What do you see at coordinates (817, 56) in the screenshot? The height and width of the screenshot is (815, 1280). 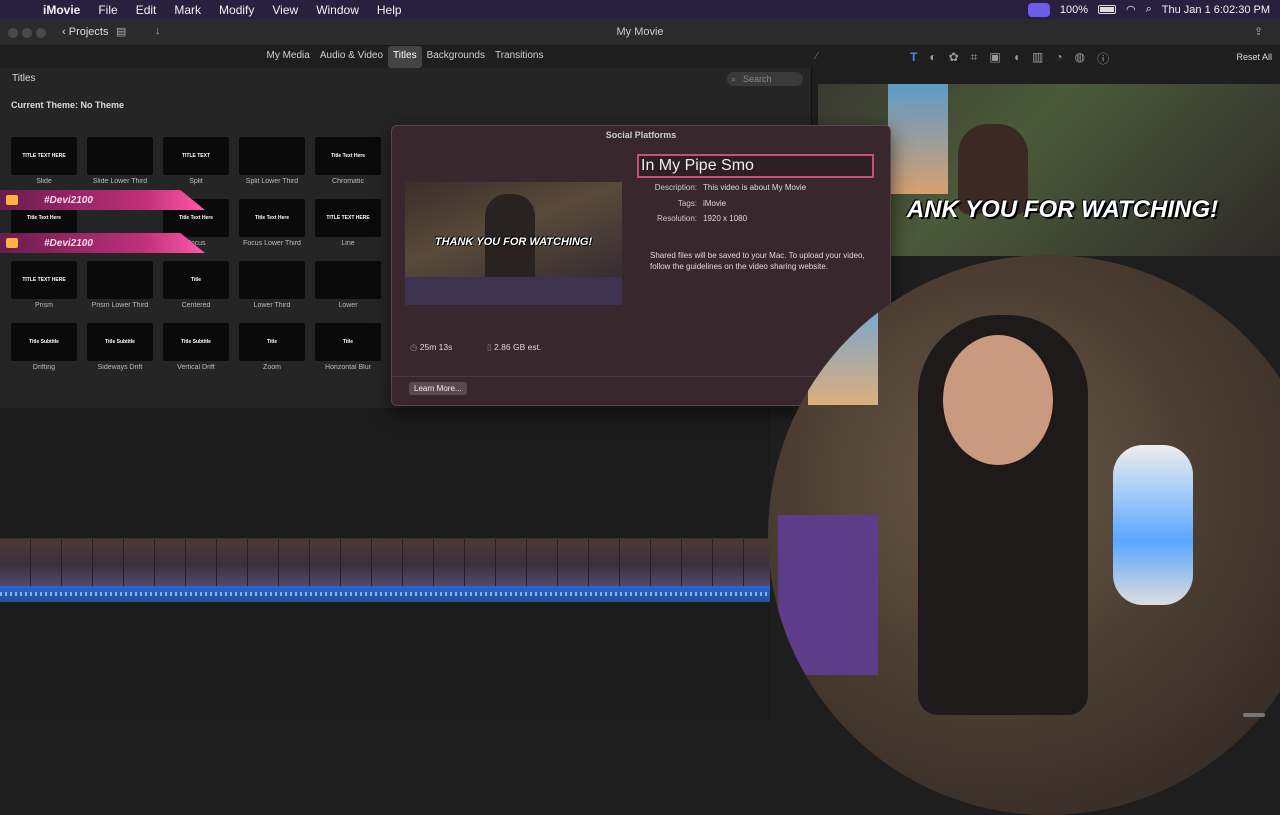 I see `magic-wand-icon: ⁄` at bounding box center [817, 56].